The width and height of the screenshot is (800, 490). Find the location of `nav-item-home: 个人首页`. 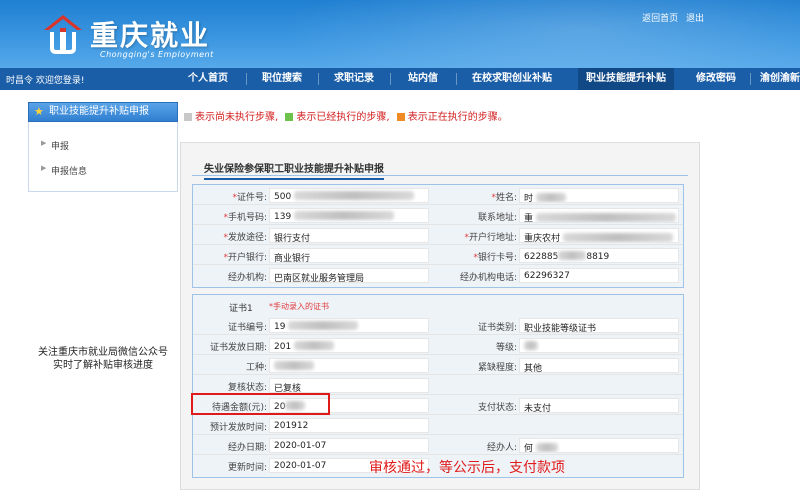

nav-item-home: 个人首页 is located at coordinates (208, 79).